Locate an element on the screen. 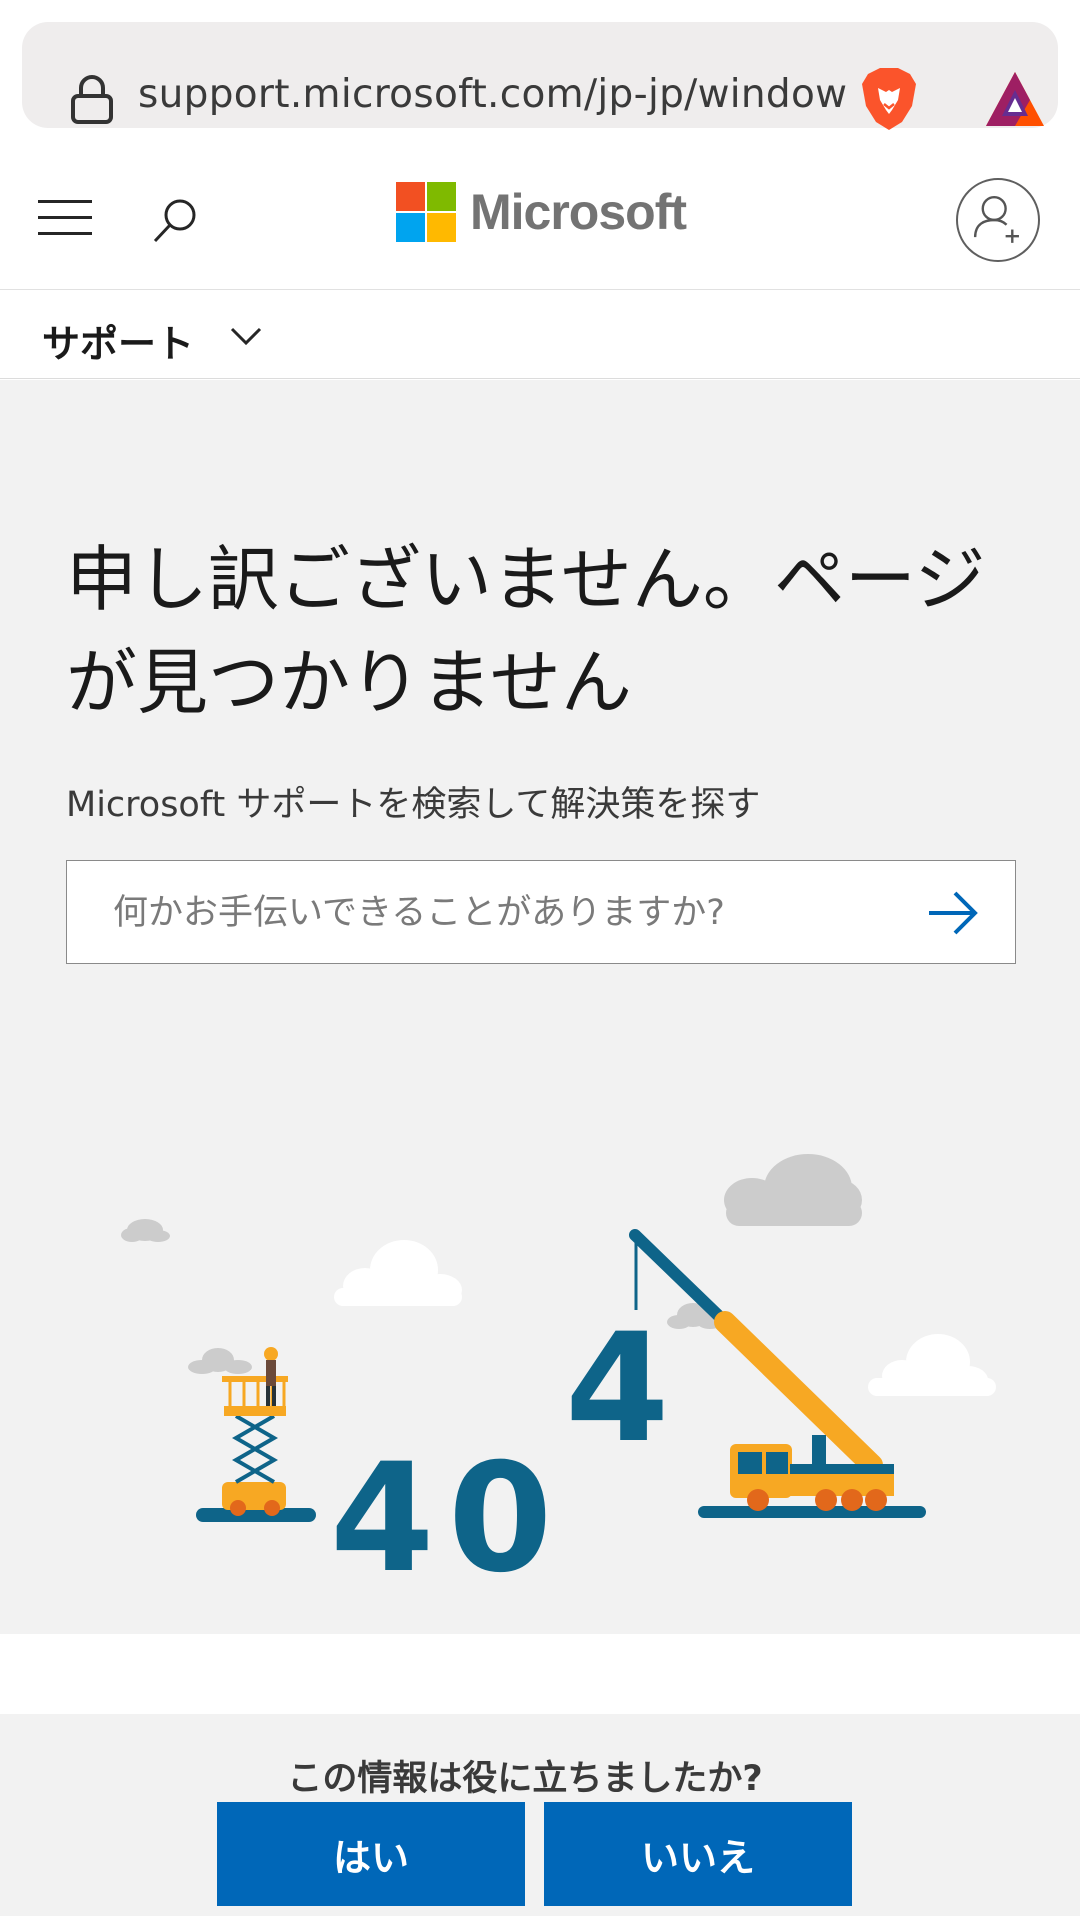 This screenshot has width=1080, height=1916. page-title: 申し訳ございません。ページが見つかりません is located at coordinates (526, 631).